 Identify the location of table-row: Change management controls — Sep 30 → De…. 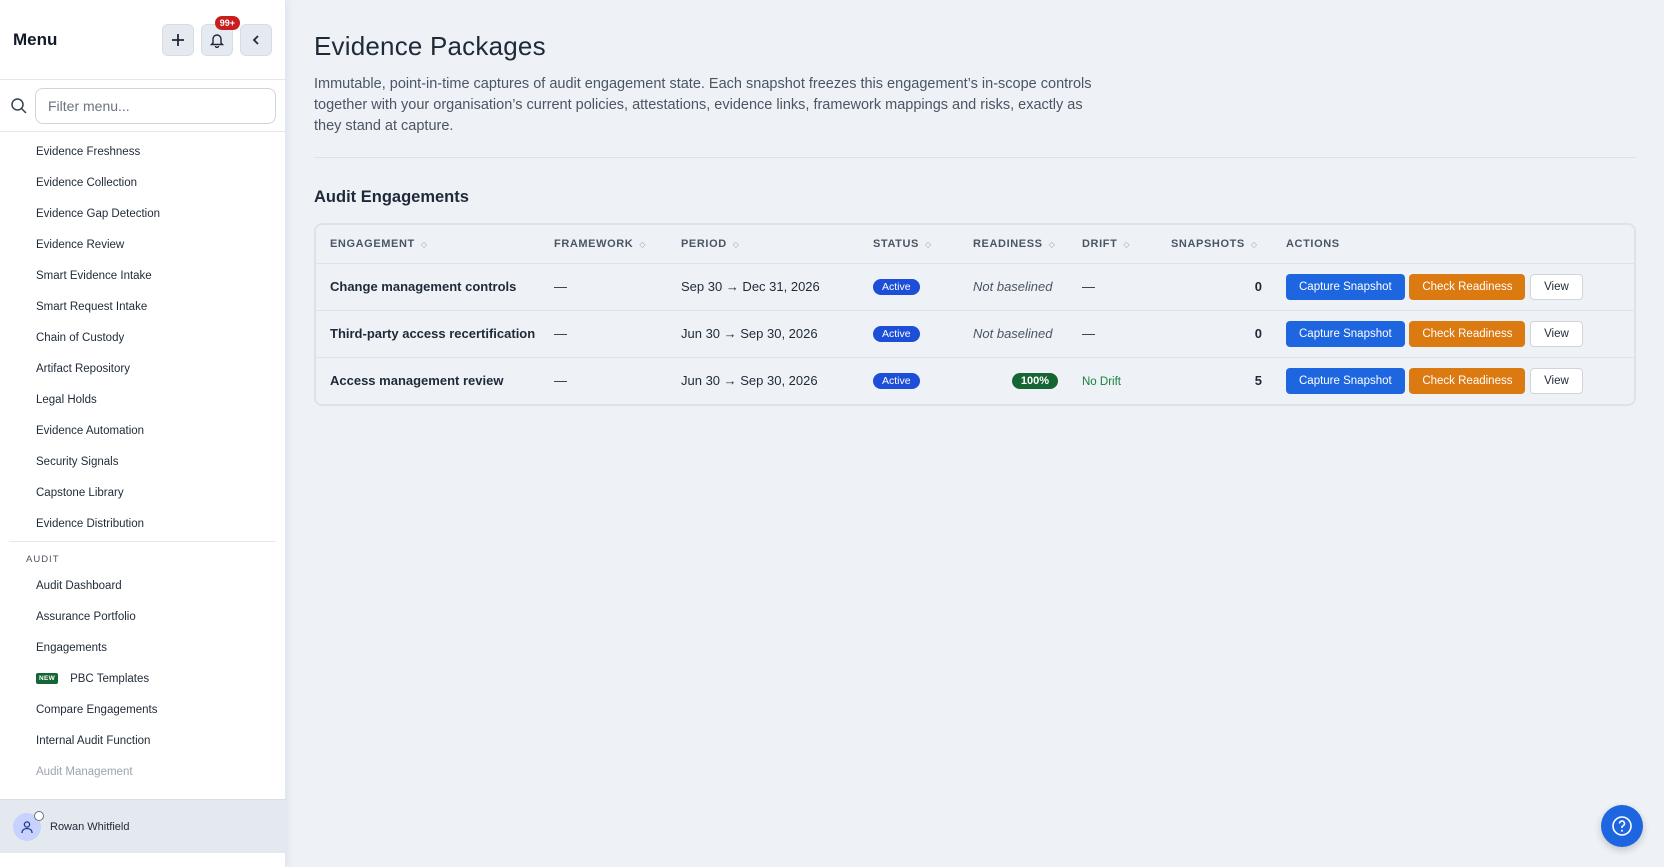
(975, 287).